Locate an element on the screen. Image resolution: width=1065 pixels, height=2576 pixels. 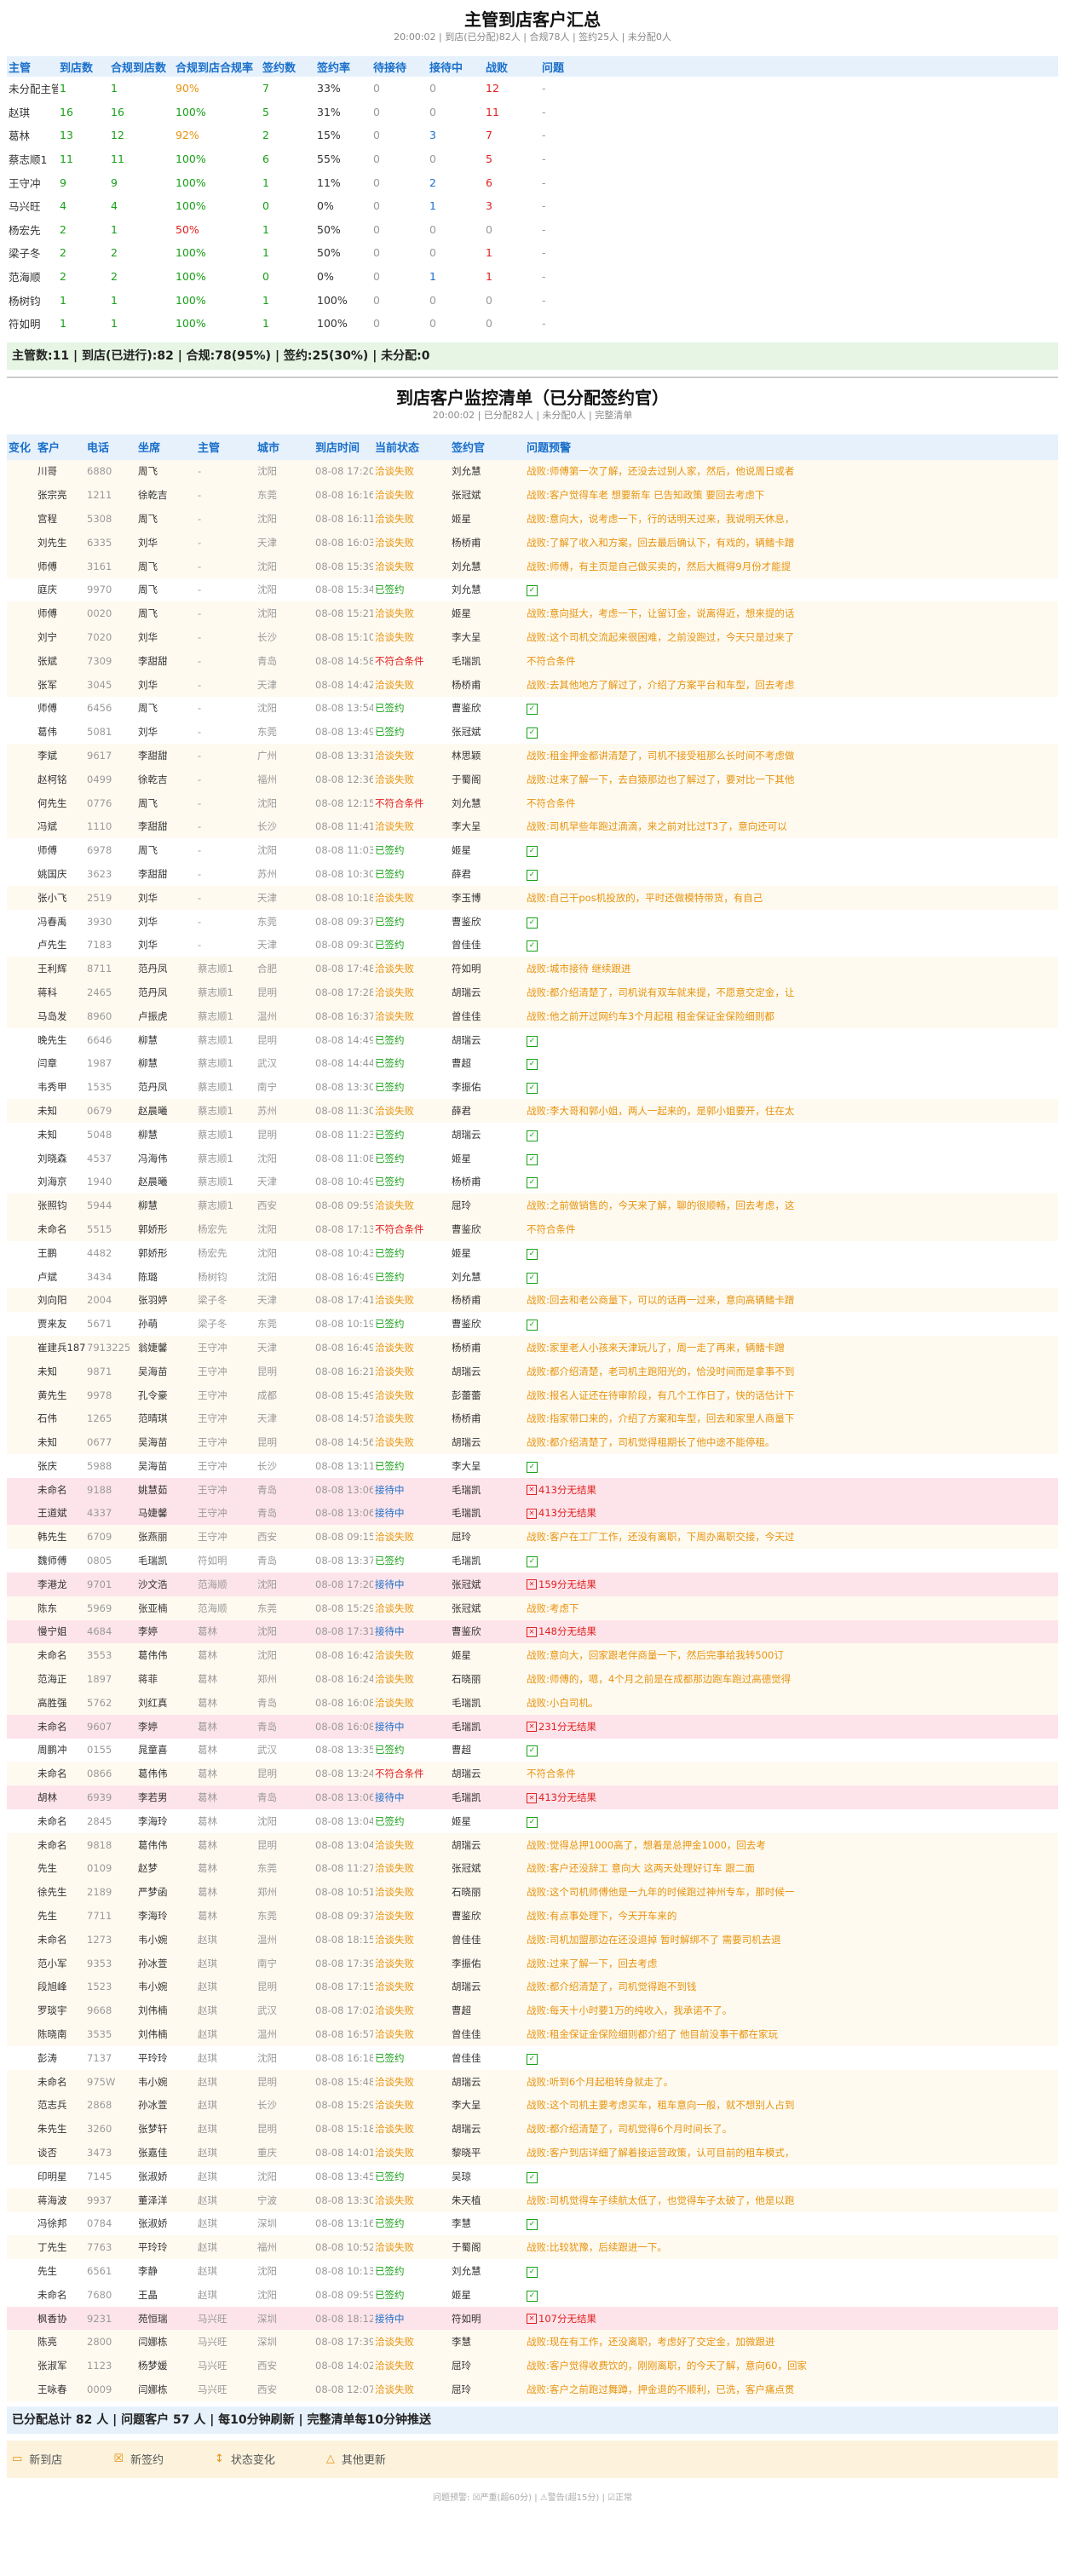
table-row: 未命名 5515 郭娇形 杨宏先 沈阳 08-08 17:13 不符合条件 曹鉴欣 不符合条件 is located at coordinates (532, 1229).